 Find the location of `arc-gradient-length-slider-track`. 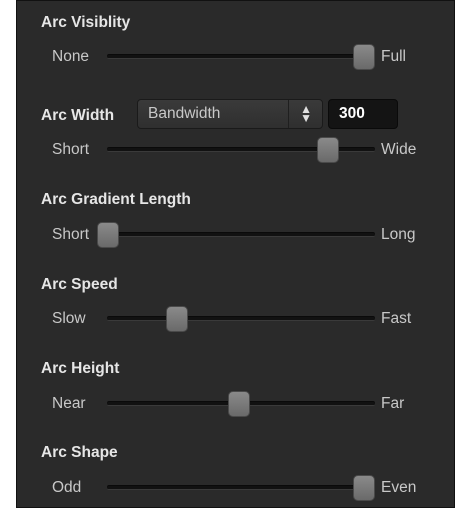

arc-gradient-length-slider-track is located at coordinates (236, 234).